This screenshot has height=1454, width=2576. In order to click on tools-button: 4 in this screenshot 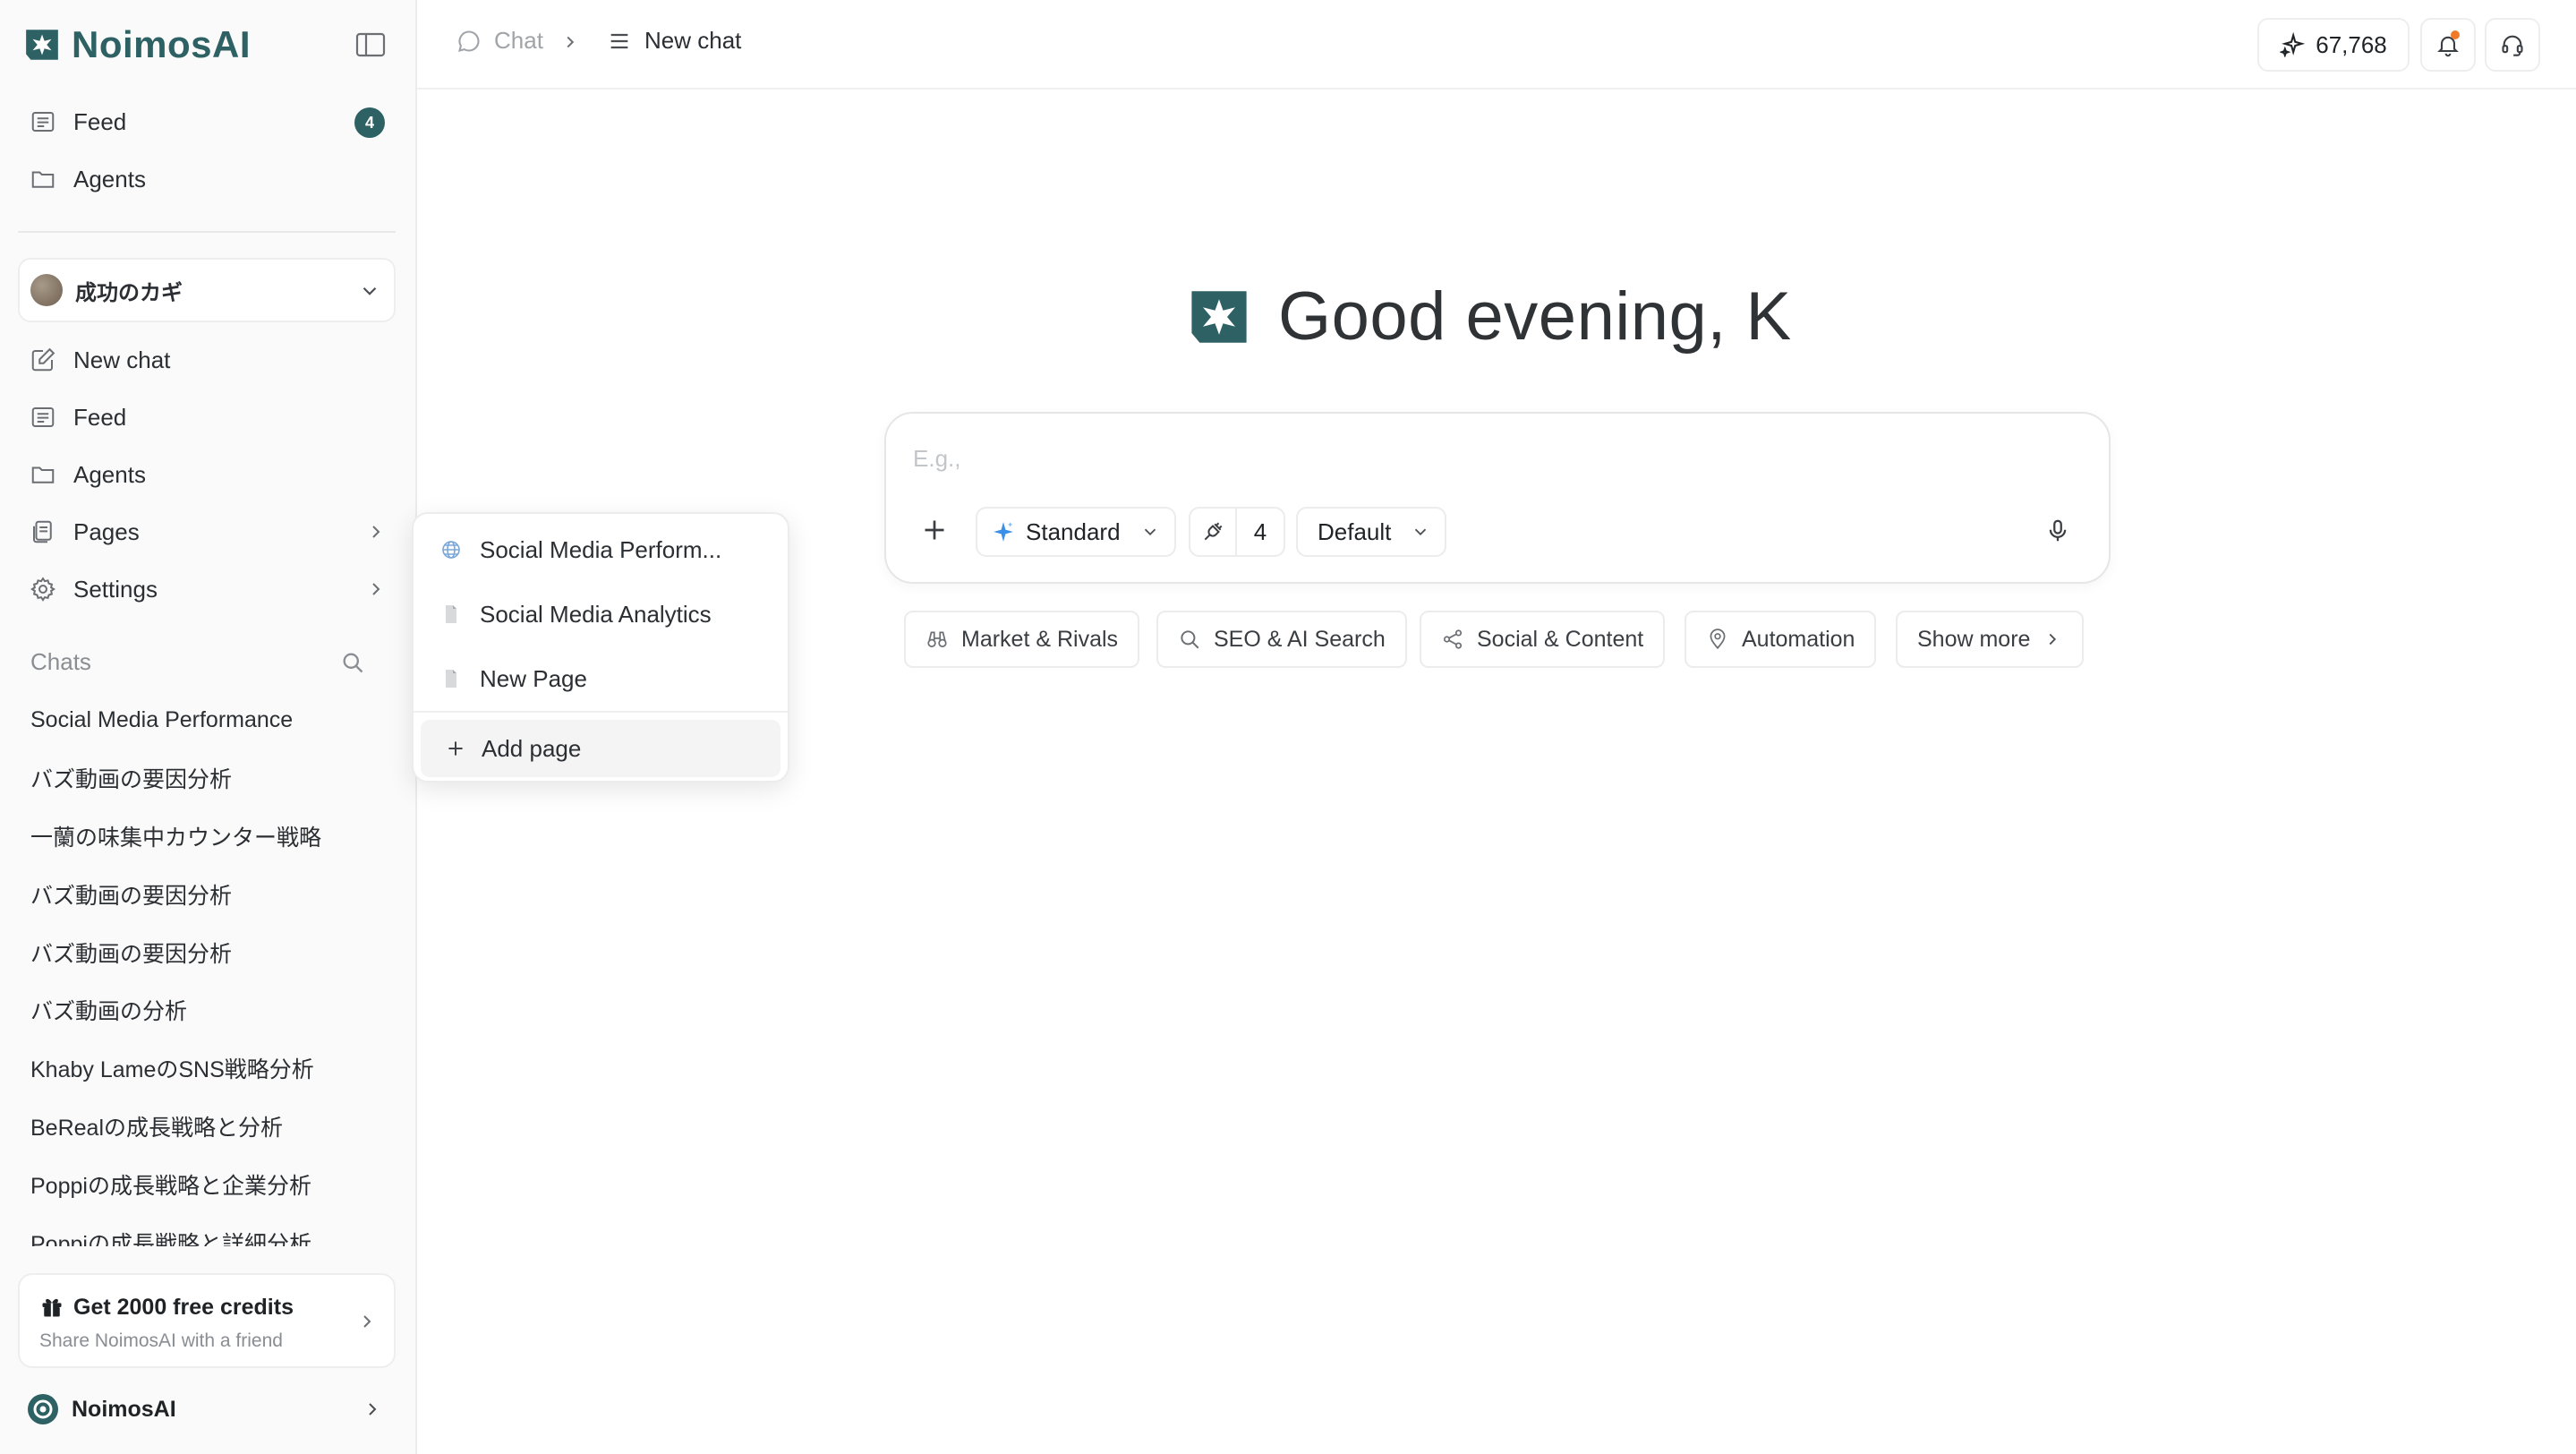, I will do `click(1237, 532)`.